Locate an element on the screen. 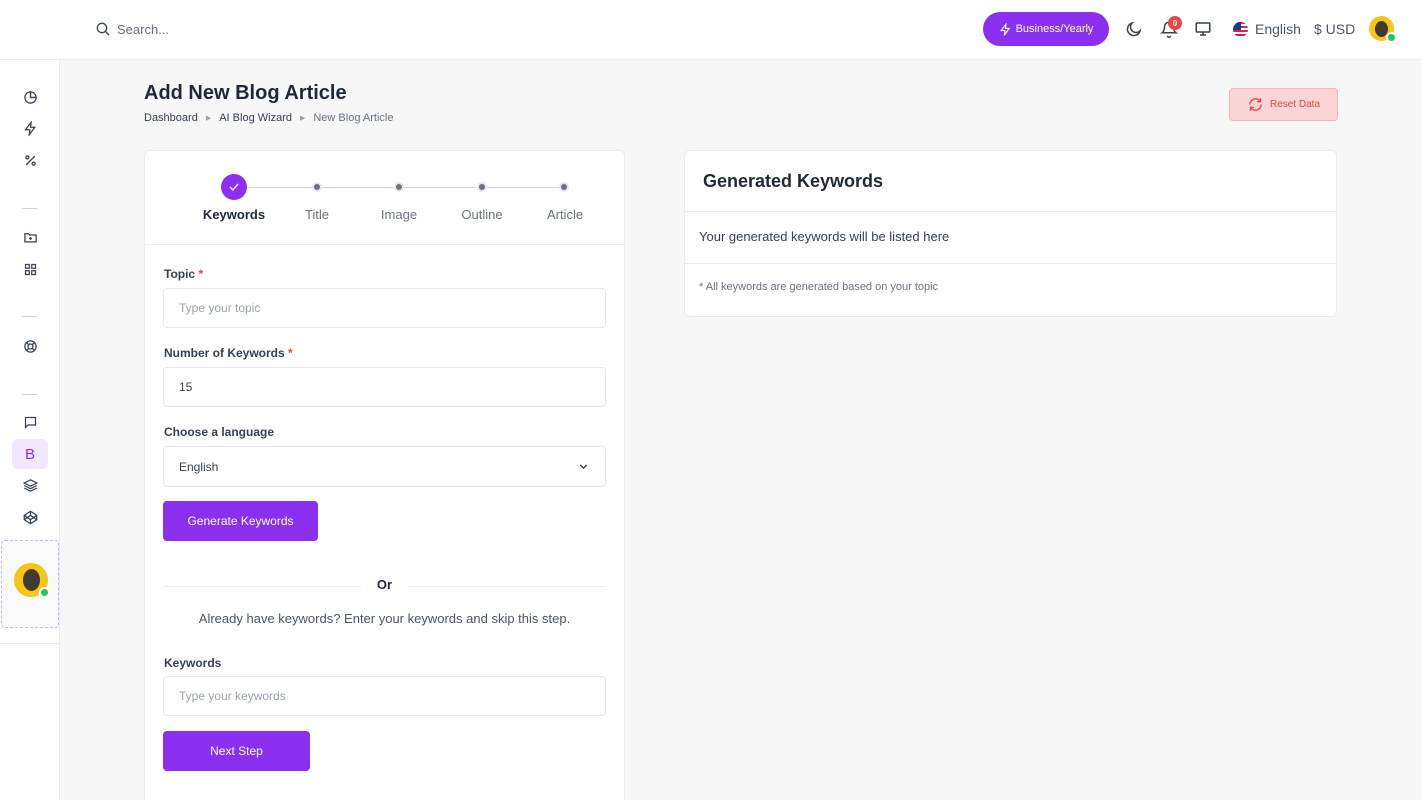 This screenshot has width=1422, height=800. dark-mode-toggle is located at coordinates (1134, 29).